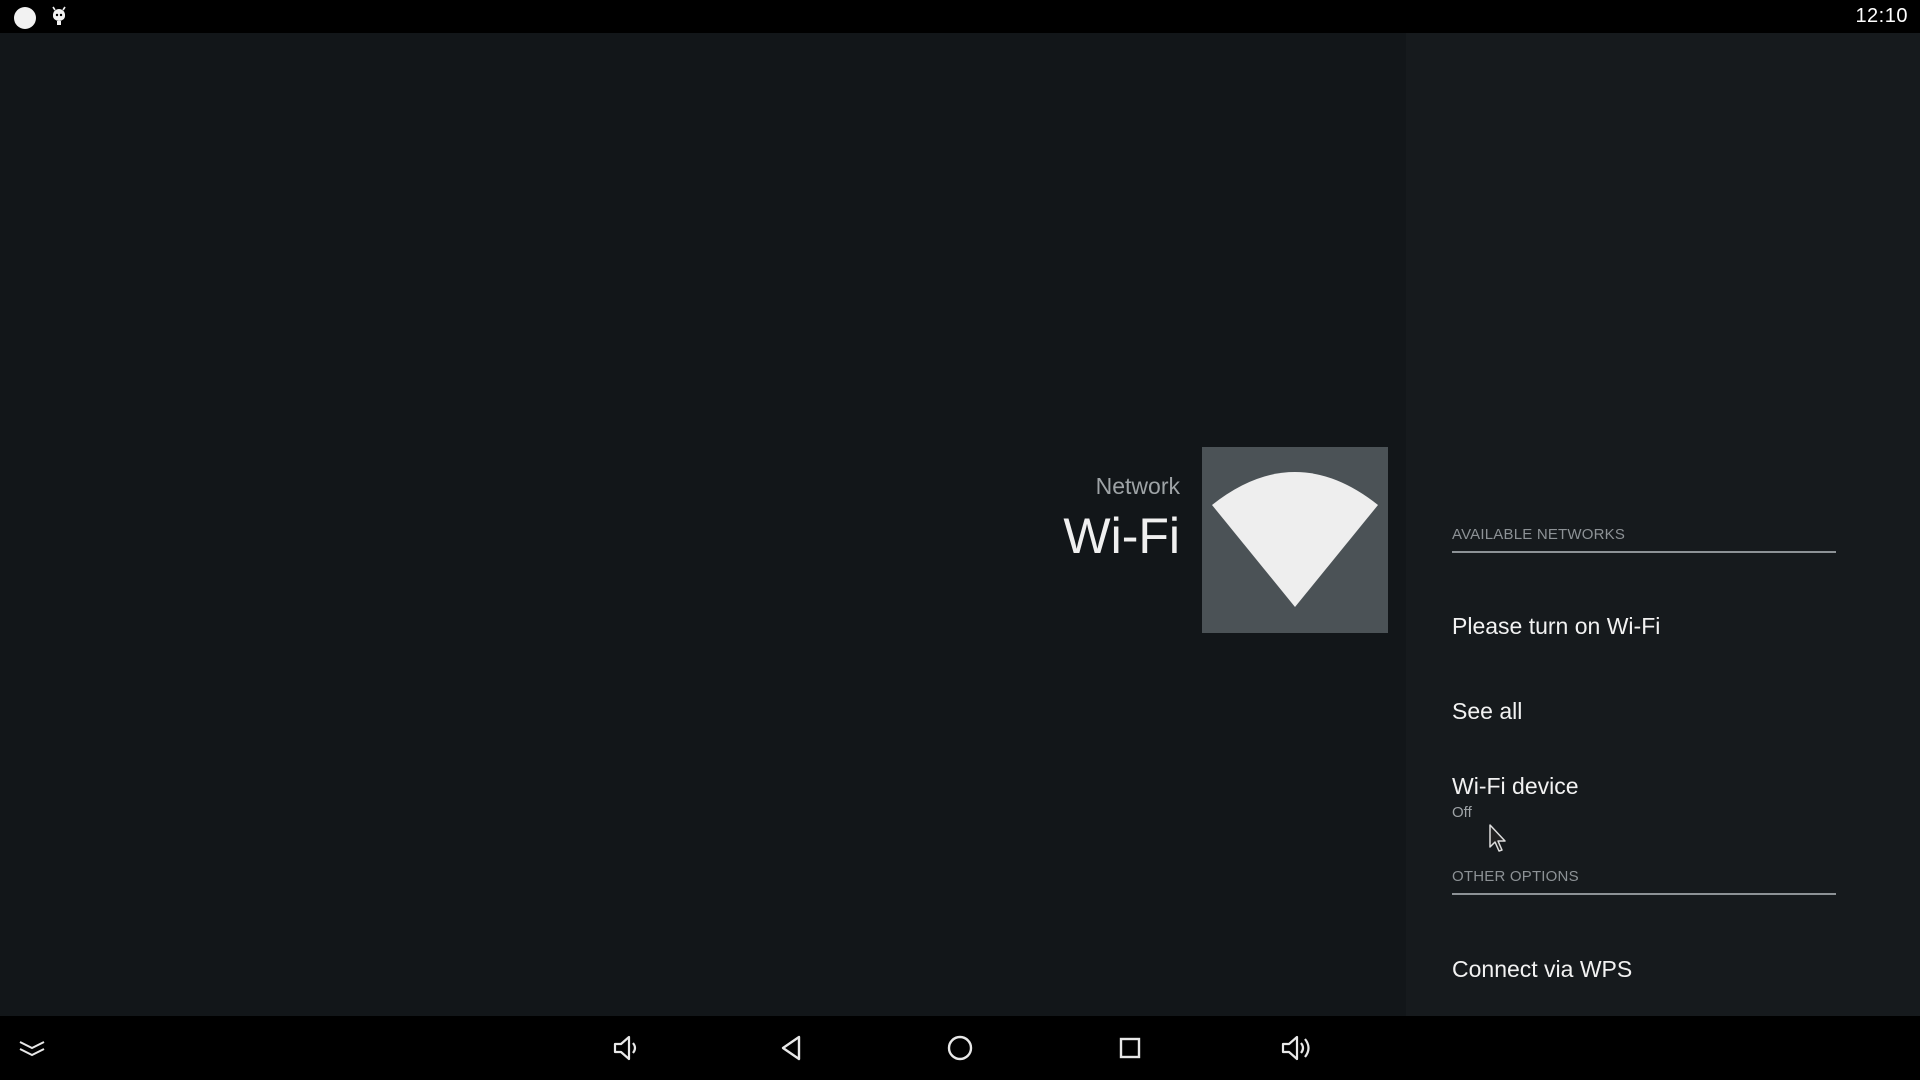  I want to click on see-all-item: See all, so click(1644, 711).